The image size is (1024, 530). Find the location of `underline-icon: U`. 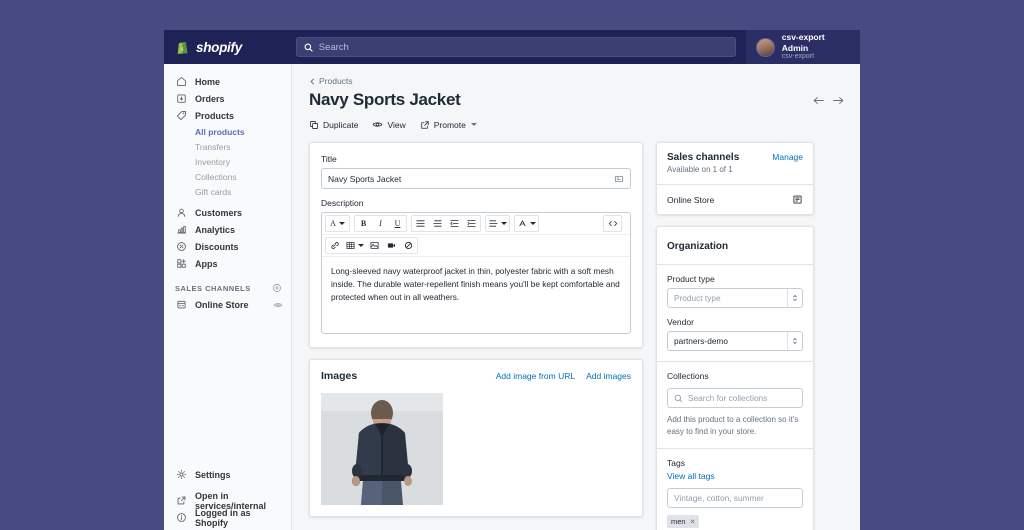

underline-icon: U is located at coordinates (397, 223).